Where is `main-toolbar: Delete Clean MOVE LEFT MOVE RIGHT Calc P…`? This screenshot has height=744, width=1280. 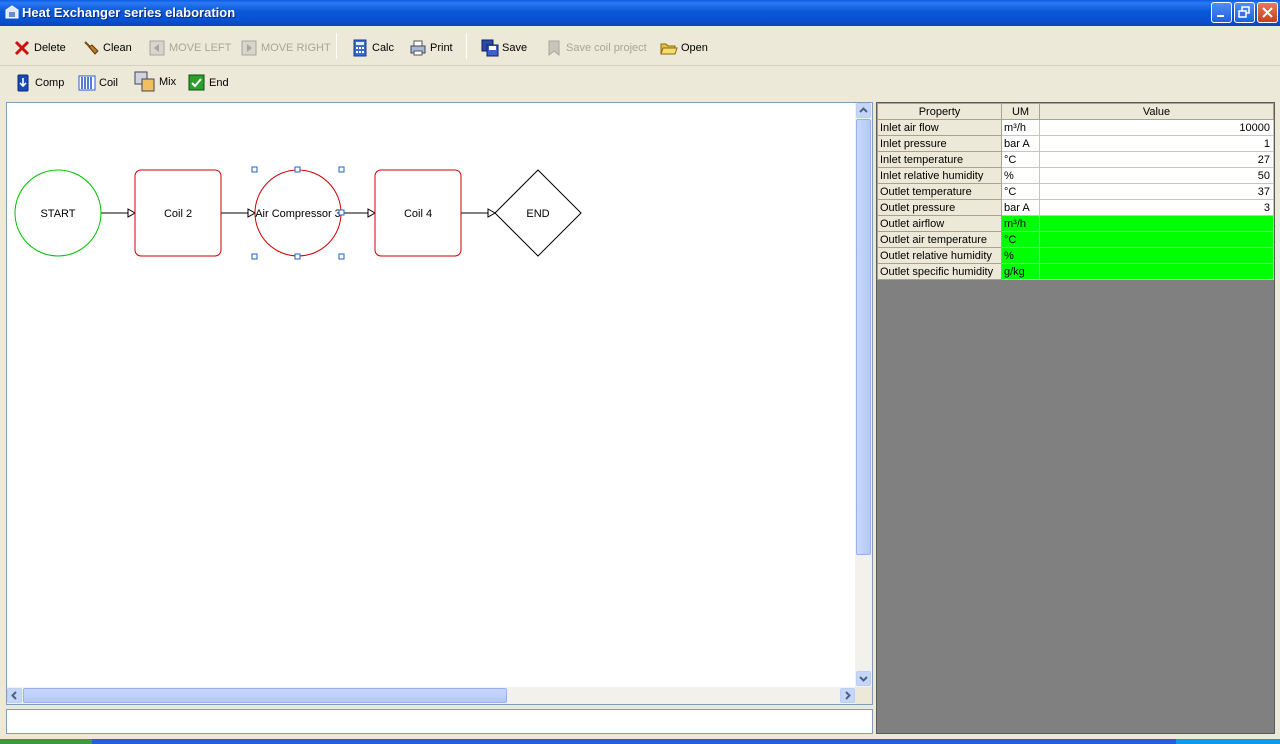 main-toolbar: Delete Clean MOVE LEFT MOVE RIGHT Calc P… is located at coordinates (640, 47).